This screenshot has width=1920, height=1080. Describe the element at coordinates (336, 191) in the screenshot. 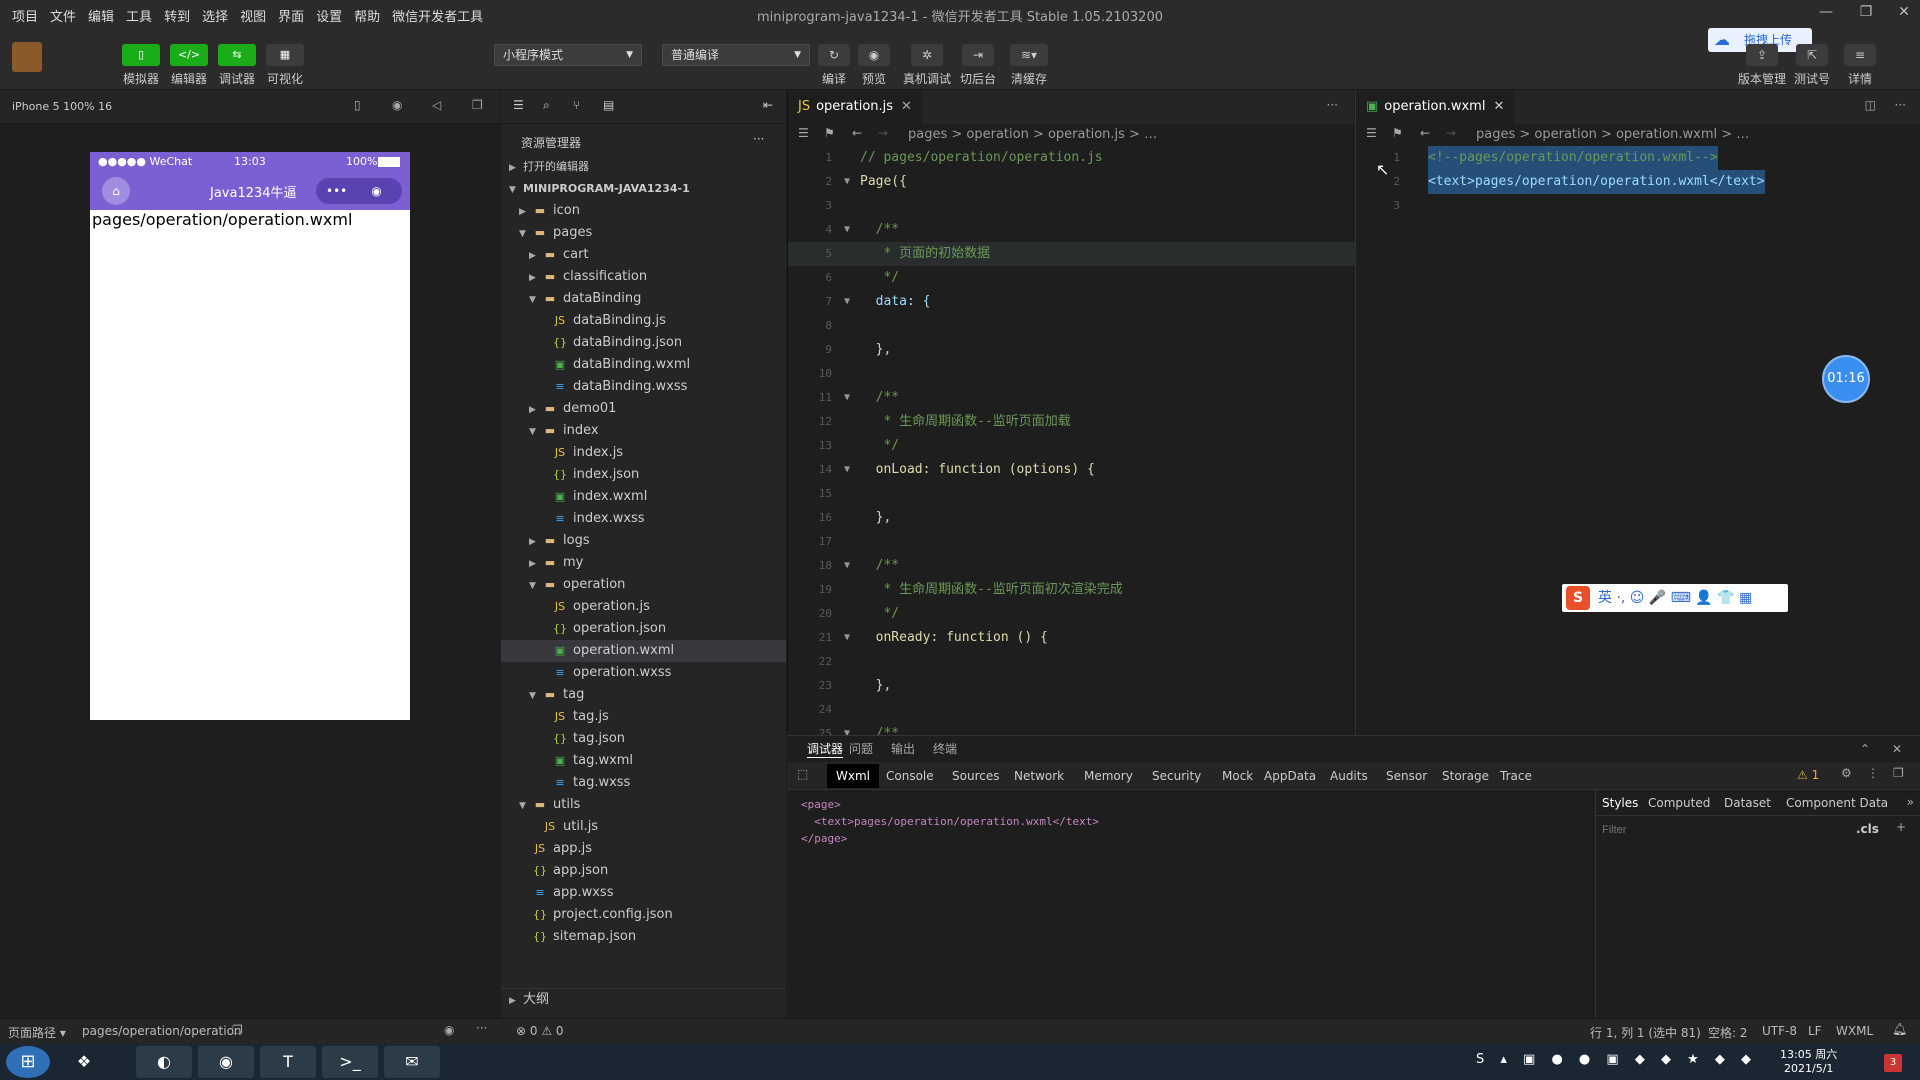

I see `more-icon: •••` at that location.